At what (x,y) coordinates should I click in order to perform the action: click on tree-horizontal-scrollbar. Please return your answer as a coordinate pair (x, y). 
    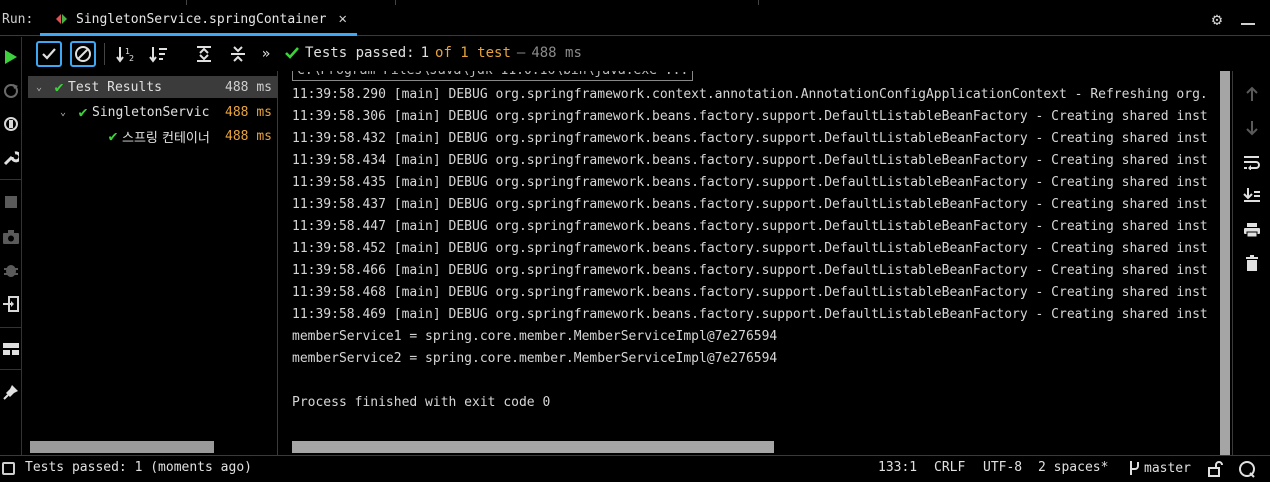
    Looking at the image, I should click on (122, 447).